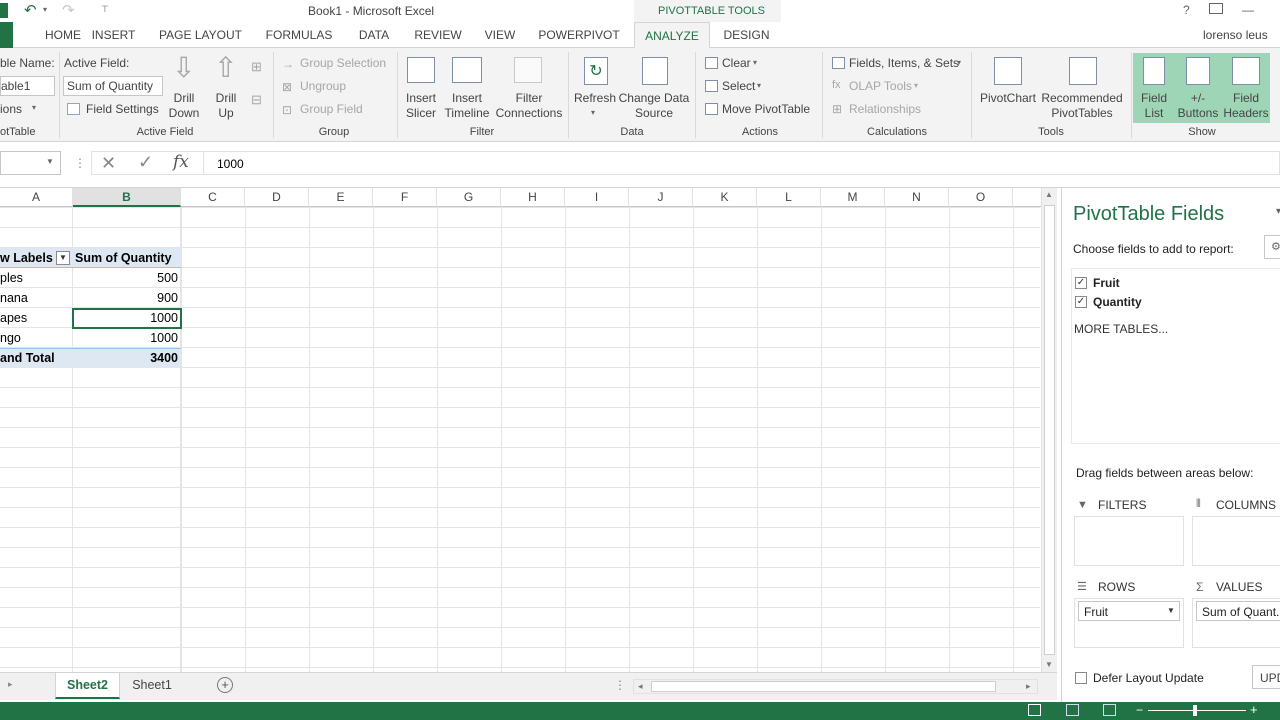 The width and height of the screenshot is (1280, 720). Describe the element at coordinates (28, 258) in the screenshot. I see `pivot-row-labels-header: w Labels` at that location.